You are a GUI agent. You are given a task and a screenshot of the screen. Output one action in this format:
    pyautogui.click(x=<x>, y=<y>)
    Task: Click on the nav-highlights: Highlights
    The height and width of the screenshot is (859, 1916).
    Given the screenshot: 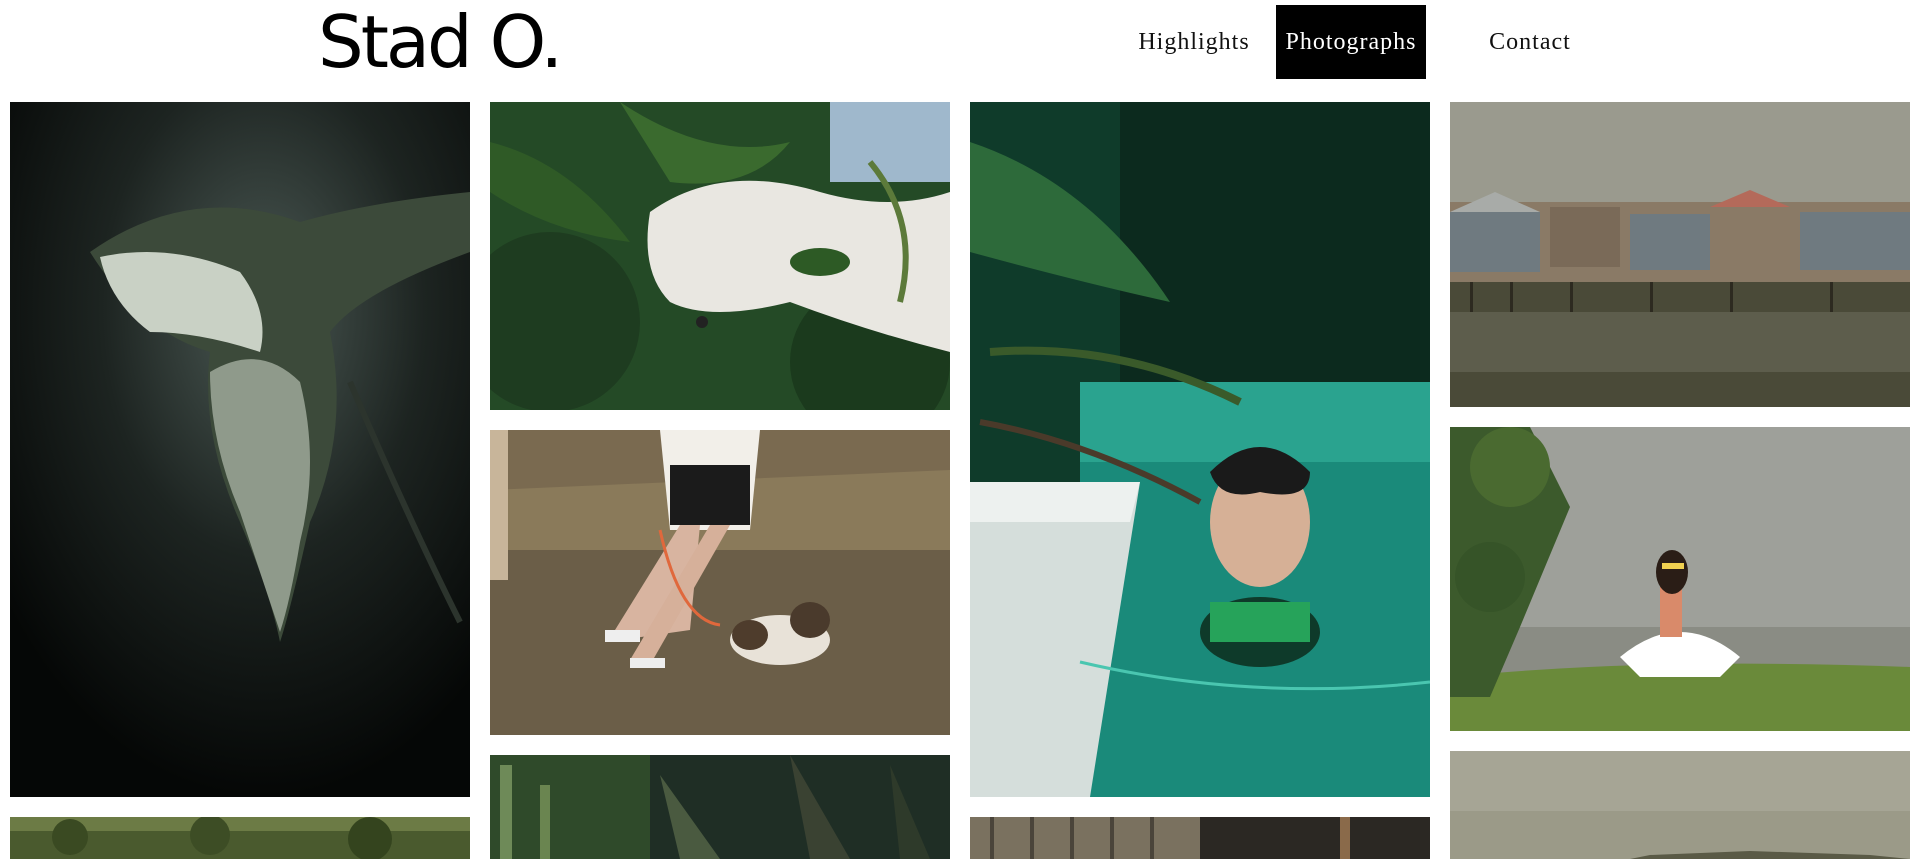 What is the action you would take?
    pyautogui.click(x=1194, y=42)
    